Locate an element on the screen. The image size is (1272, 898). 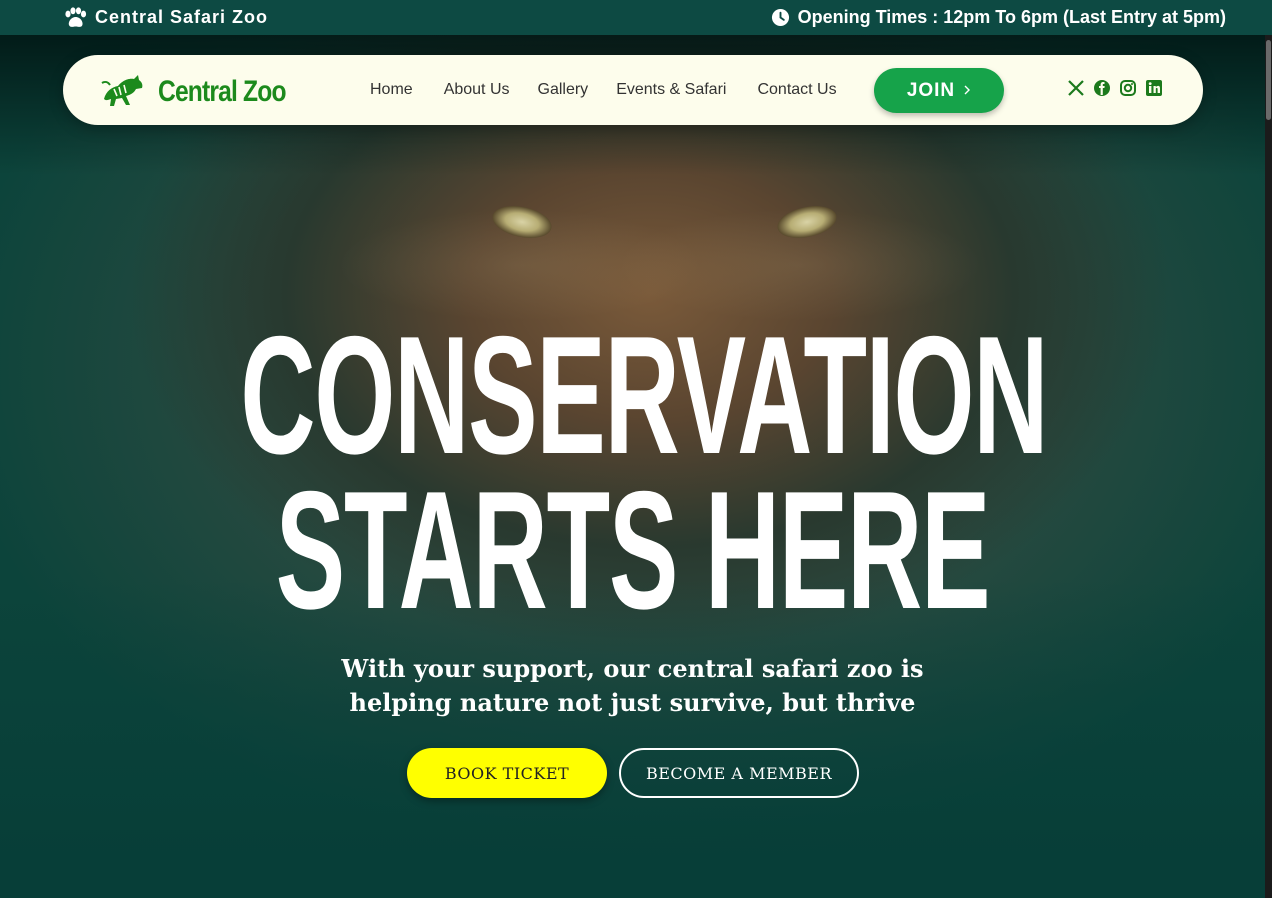
paw-icon is located at coordinates (75, 17).